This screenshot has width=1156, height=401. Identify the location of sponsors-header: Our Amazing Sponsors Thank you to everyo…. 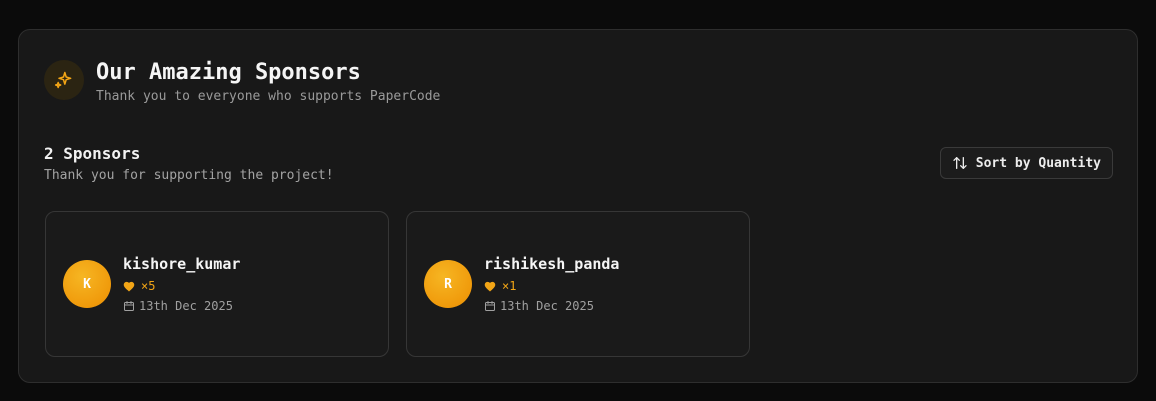
(242, 83).